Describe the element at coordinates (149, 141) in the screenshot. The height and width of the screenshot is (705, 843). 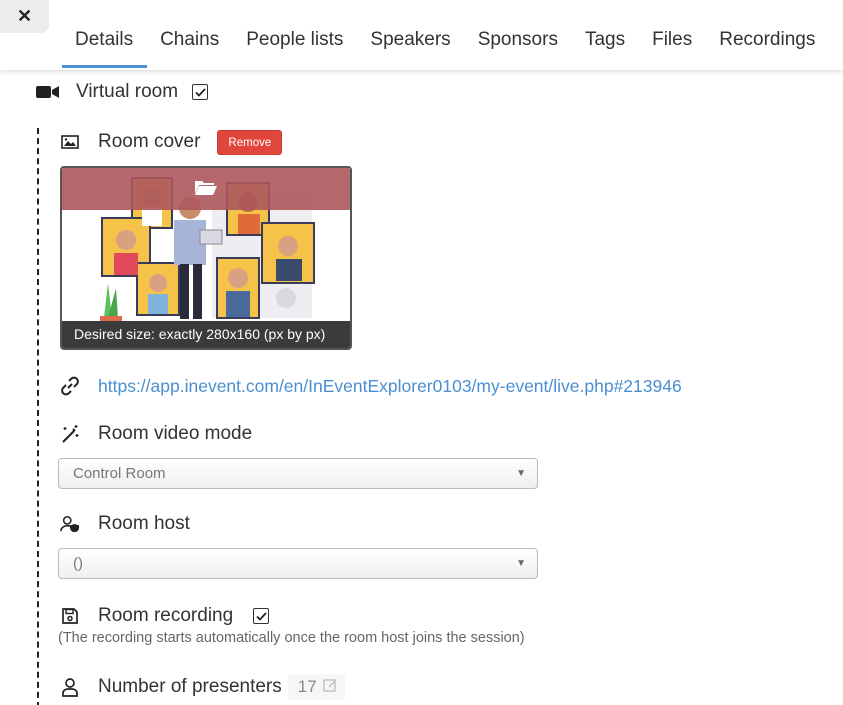
I see `room-cover-label: Room cover` at that location.